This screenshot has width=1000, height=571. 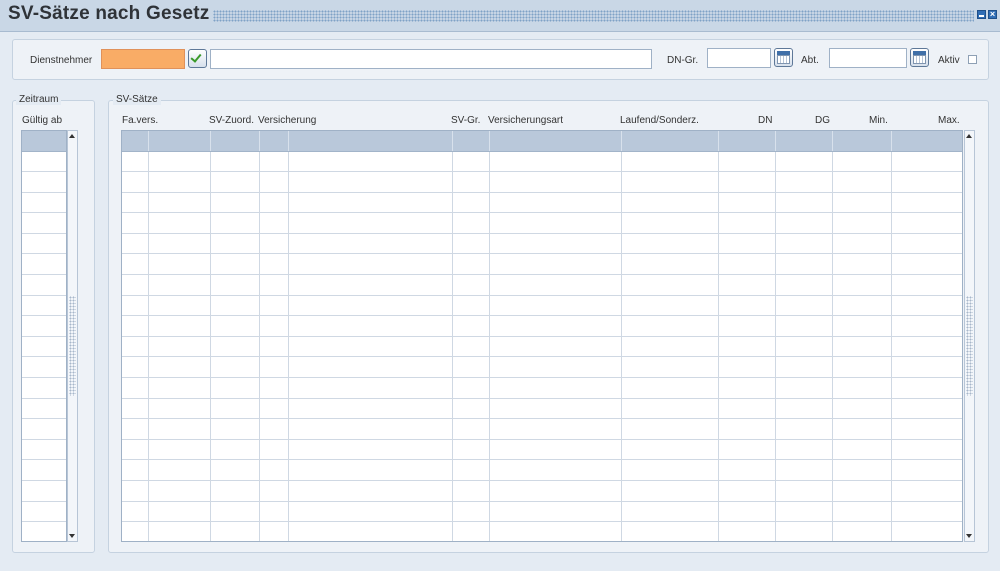 I want to click on dngr-lookup-button, so click(x=783, y=57).